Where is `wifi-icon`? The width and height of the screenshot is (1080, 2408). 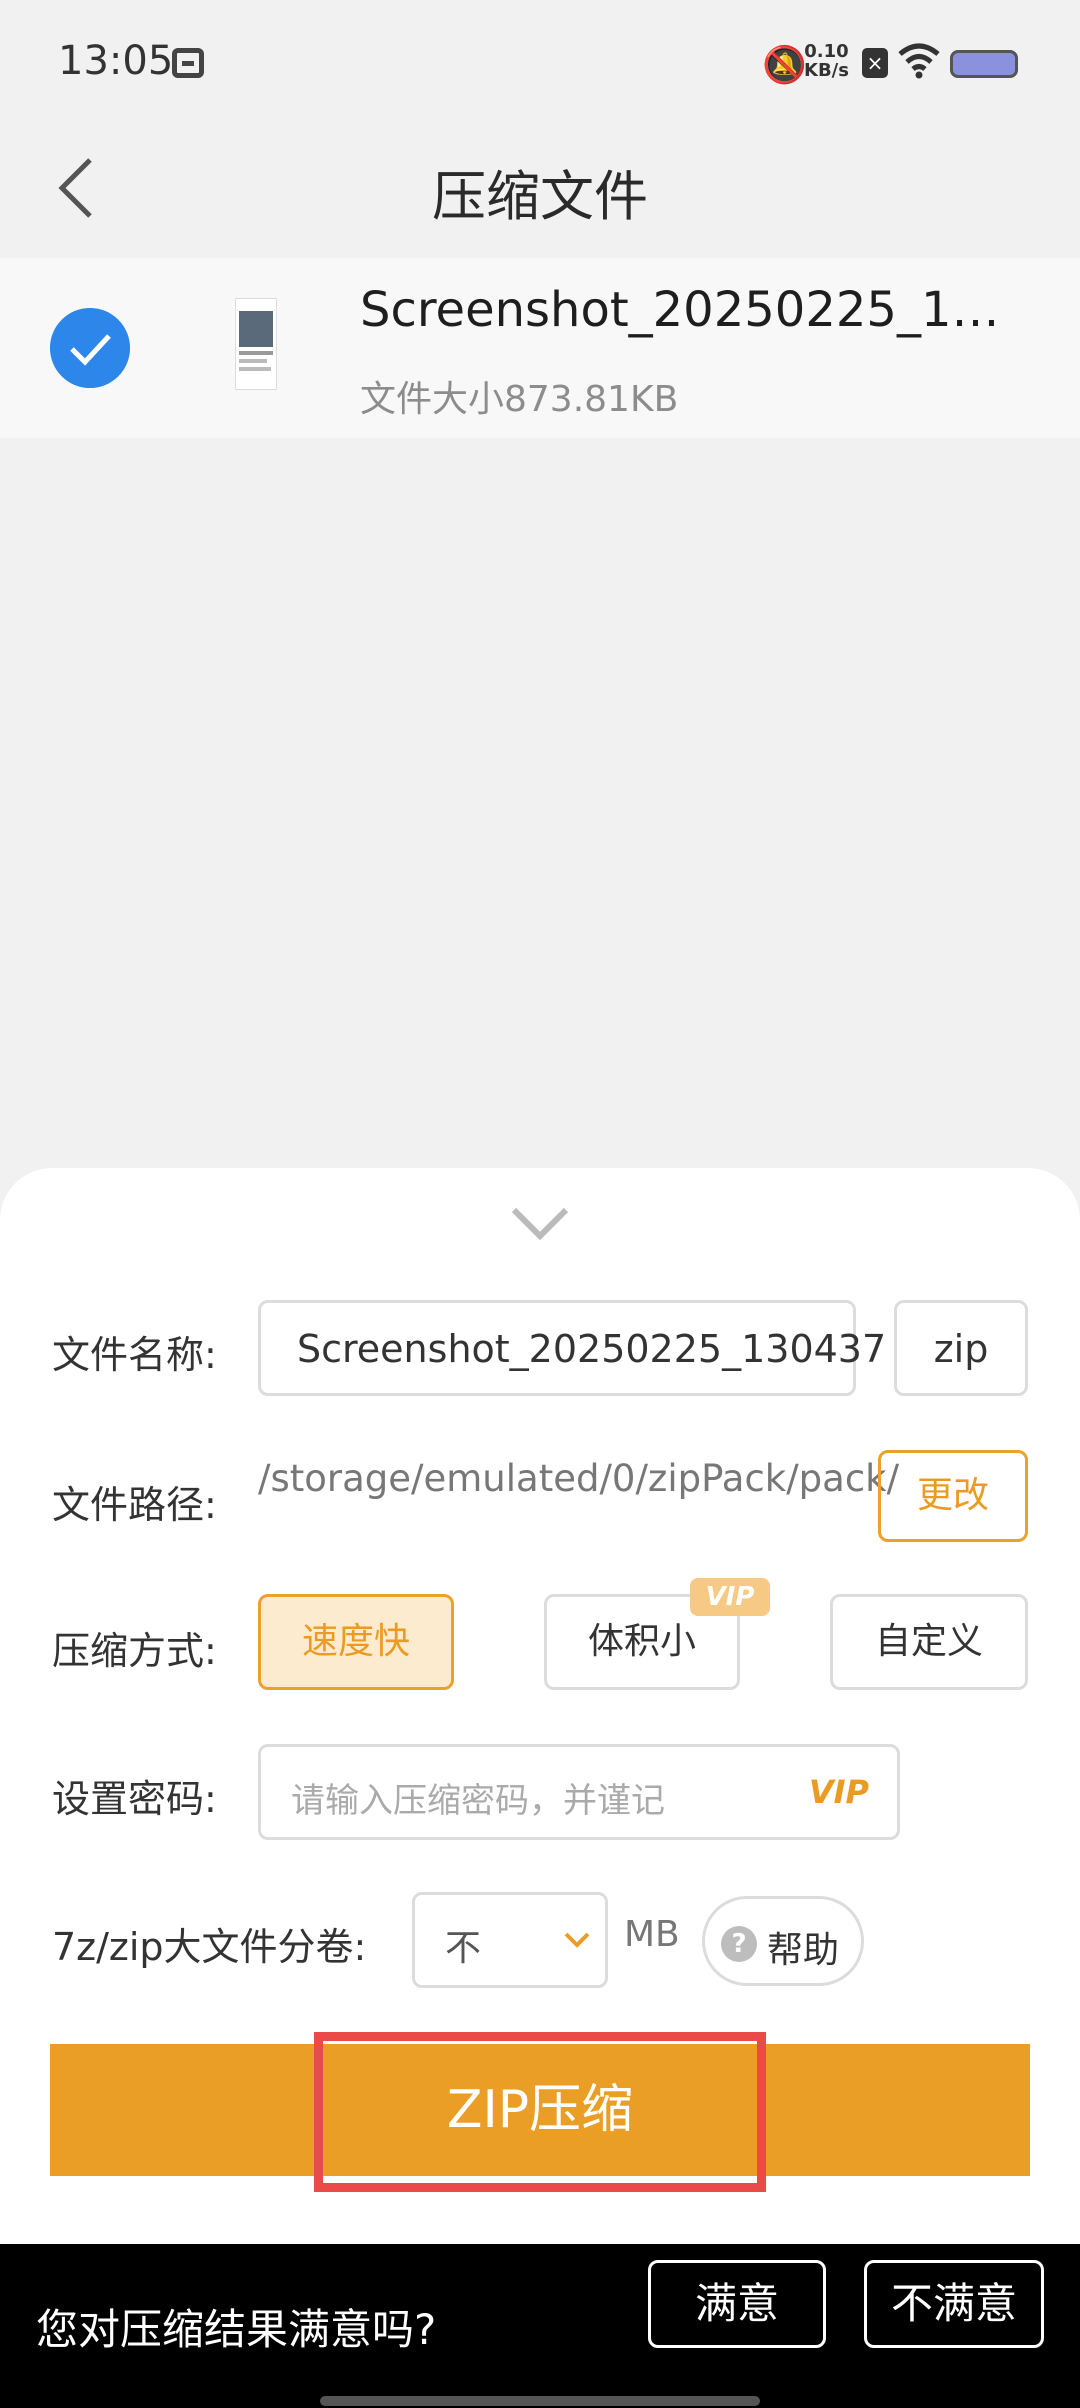
wifi-icon is located at coordinates (919, 61).